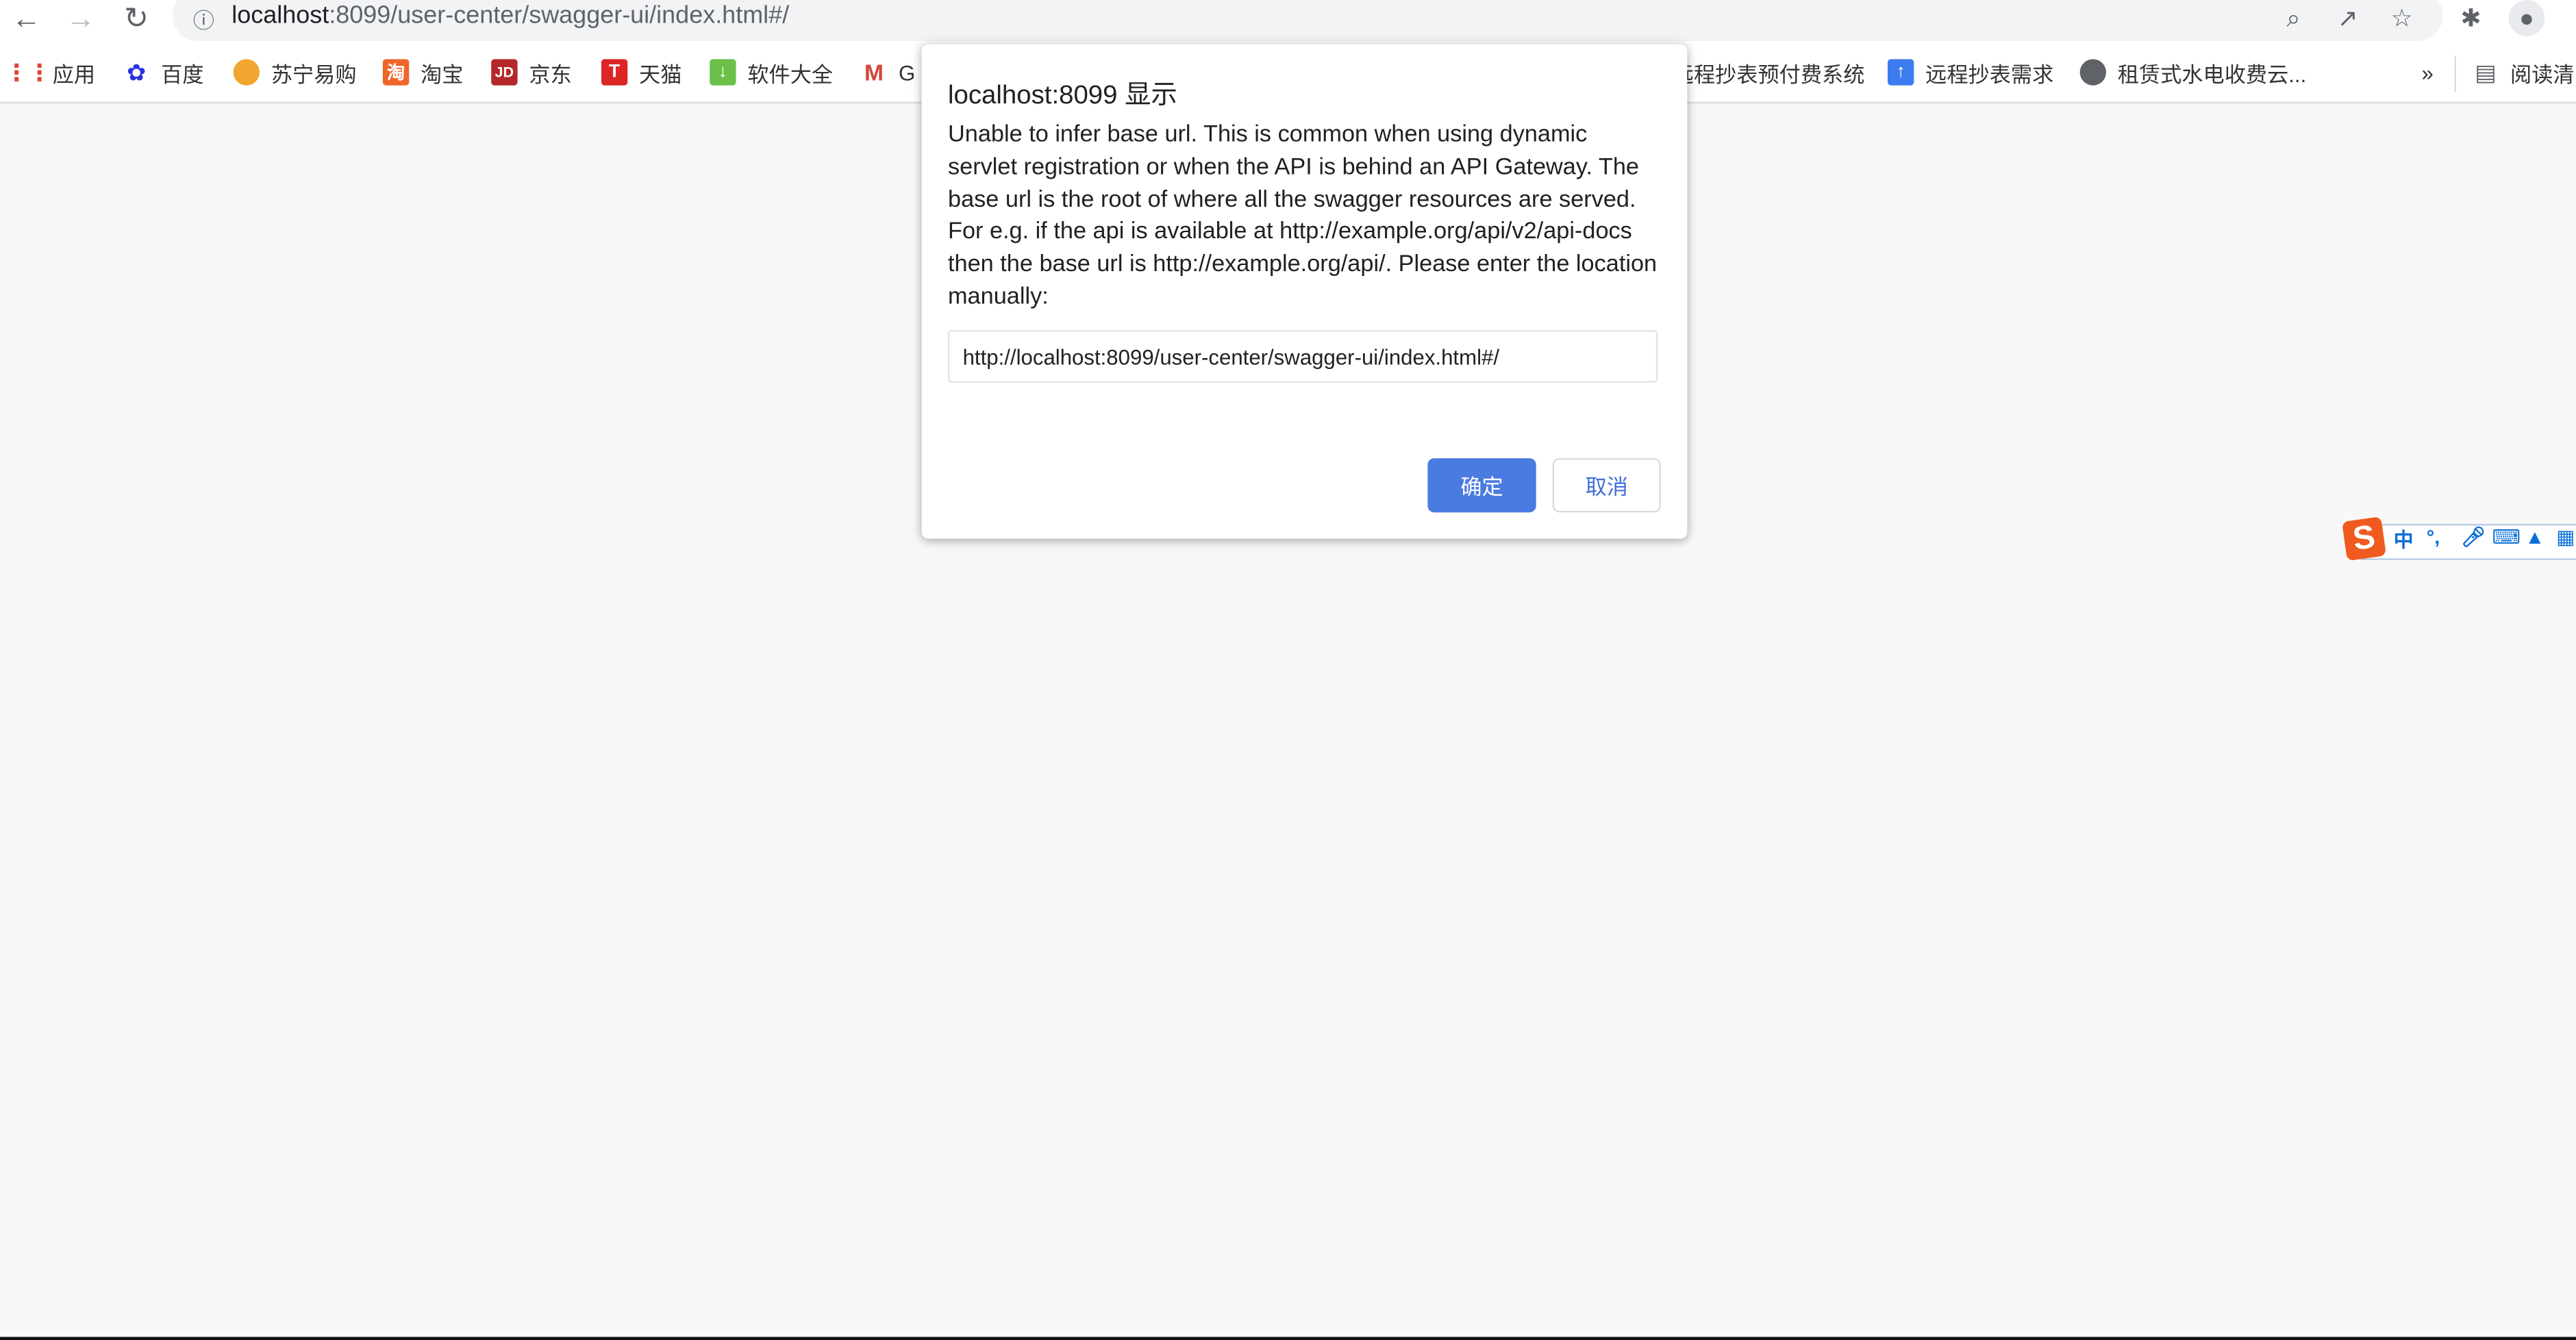 This screenshot has height=1340, width=2576. What do you see at coordinates (28, 71) in the screenshot?
I see `apps-grid-icon: ⋮⋮` at bounding box center [28, 71].